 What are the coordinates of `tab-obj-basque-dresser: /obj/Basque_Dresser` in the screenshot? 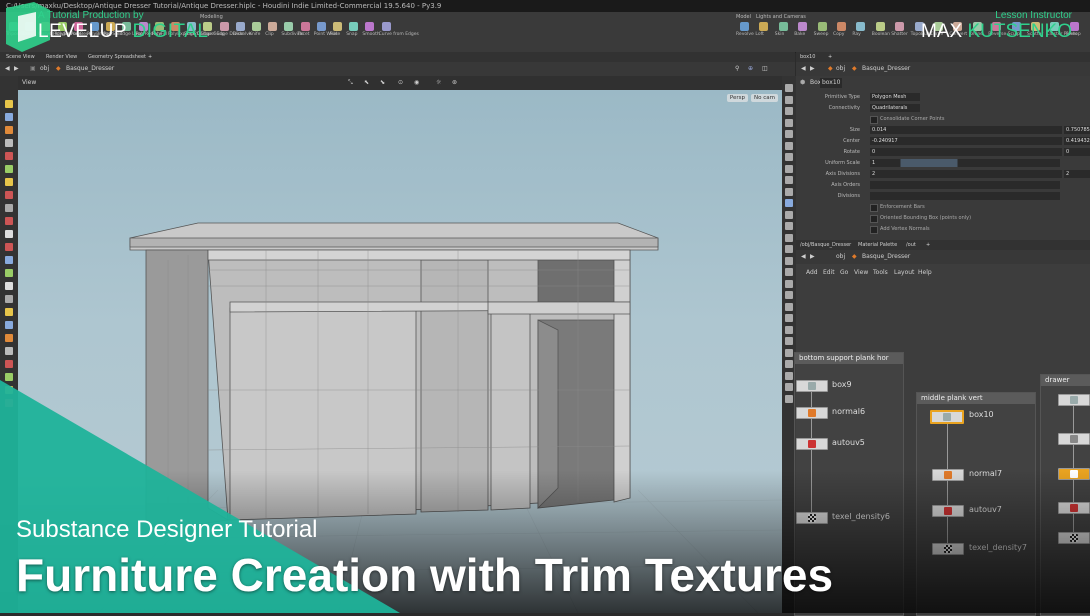 It's located at (825, 245).